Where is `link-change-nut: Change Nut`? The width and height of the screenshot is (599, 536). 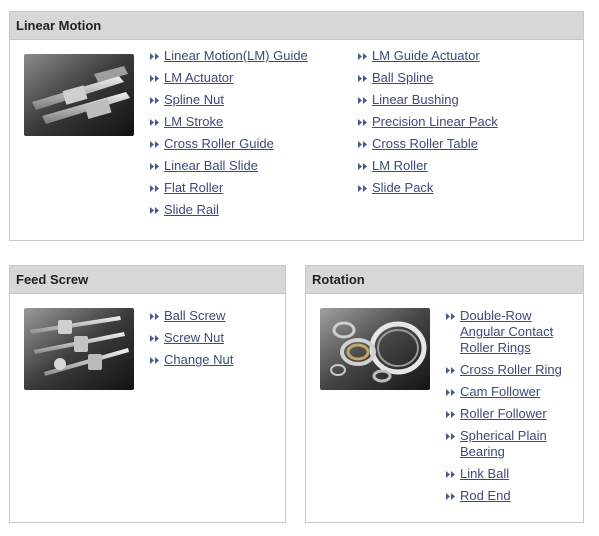 link-change-nut: Change Nut is located at coordinates (198, 359).